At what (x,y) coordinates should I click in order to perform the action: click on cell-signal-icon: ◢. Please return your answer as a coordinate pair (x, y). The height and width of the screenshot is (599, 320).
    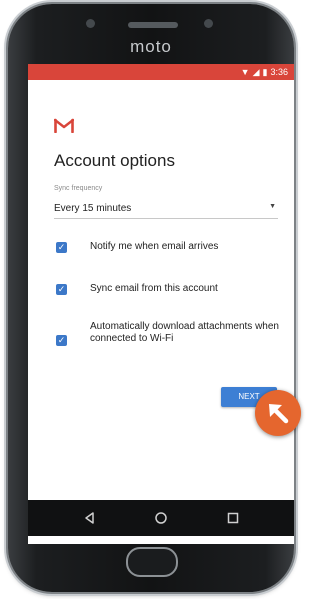
    Looking at the image, I should click on (256, 72).